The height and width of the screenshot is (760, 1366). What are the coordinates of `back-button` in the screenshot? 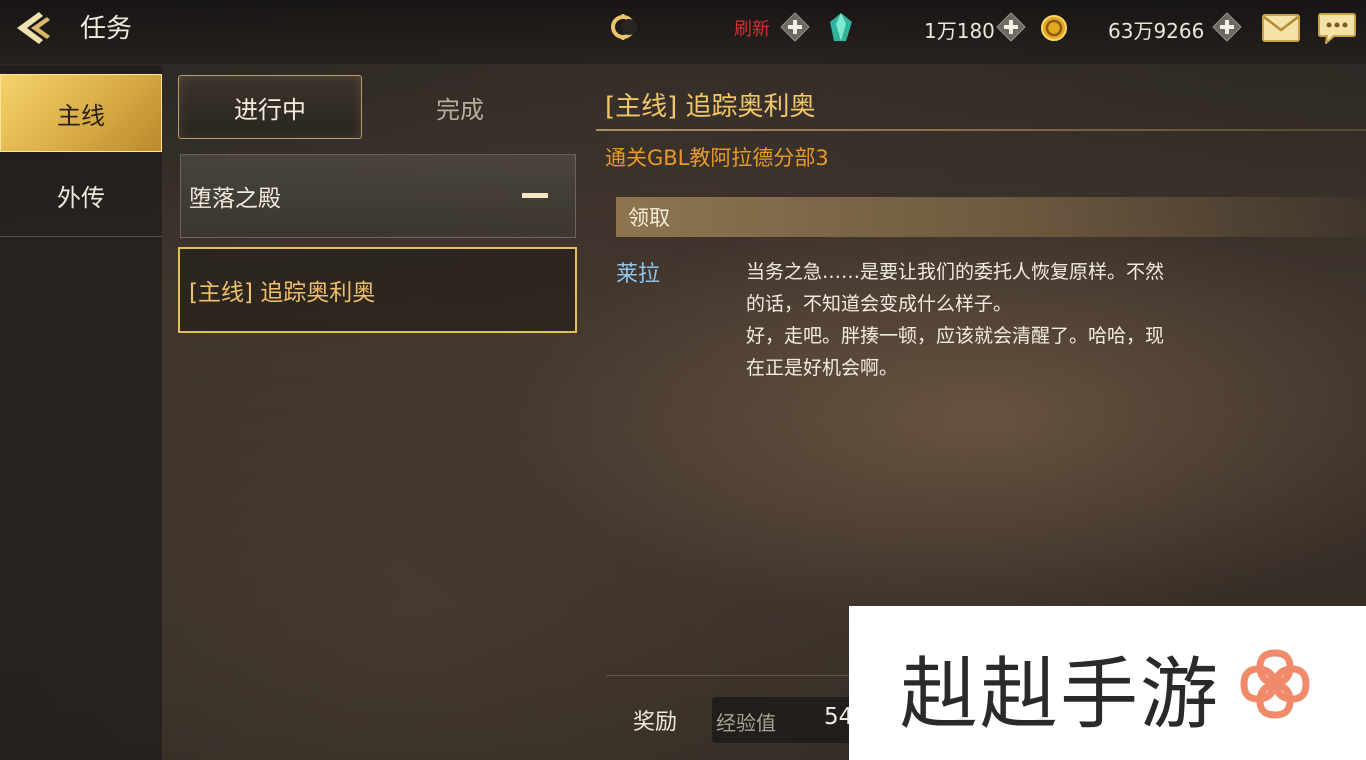 It's located at (38, 28).